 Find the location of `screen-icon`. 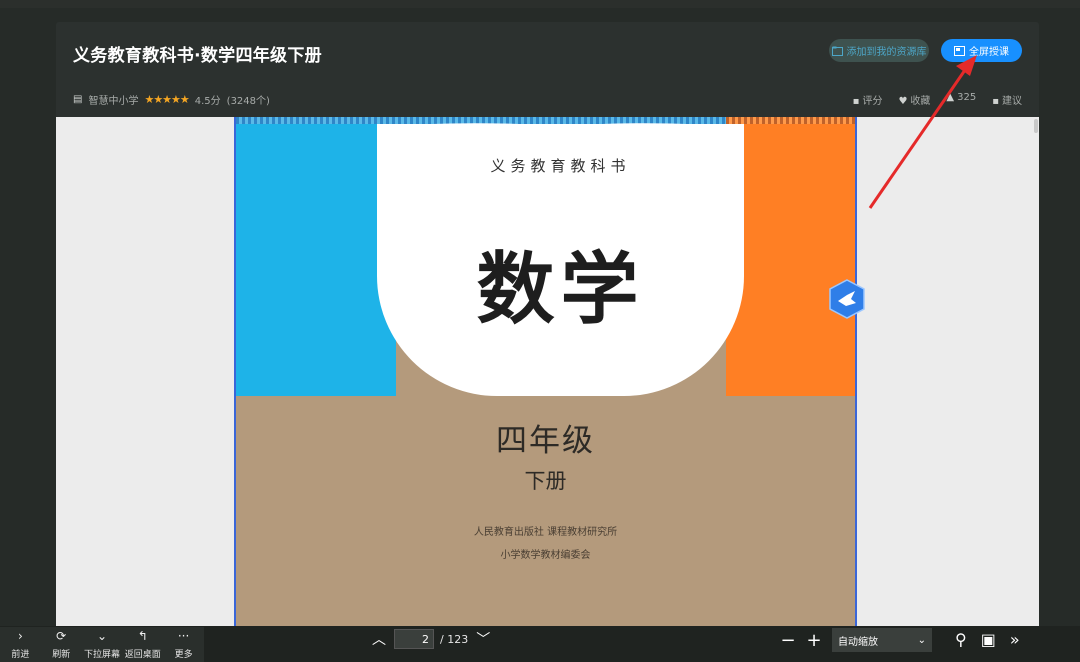

screen-icon is located at coordinates (959, 50).